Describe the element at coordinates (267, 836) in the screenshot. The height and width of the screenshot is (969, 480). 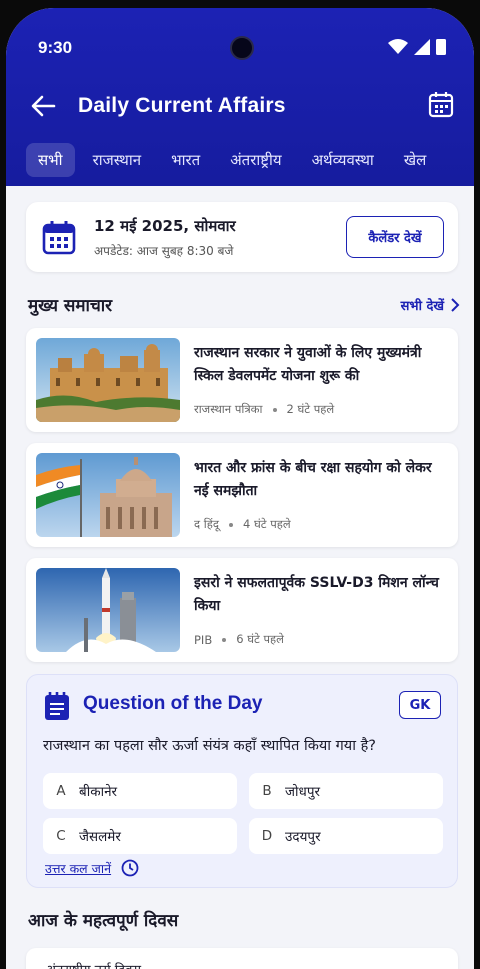
I see `option-key: D` at that location.